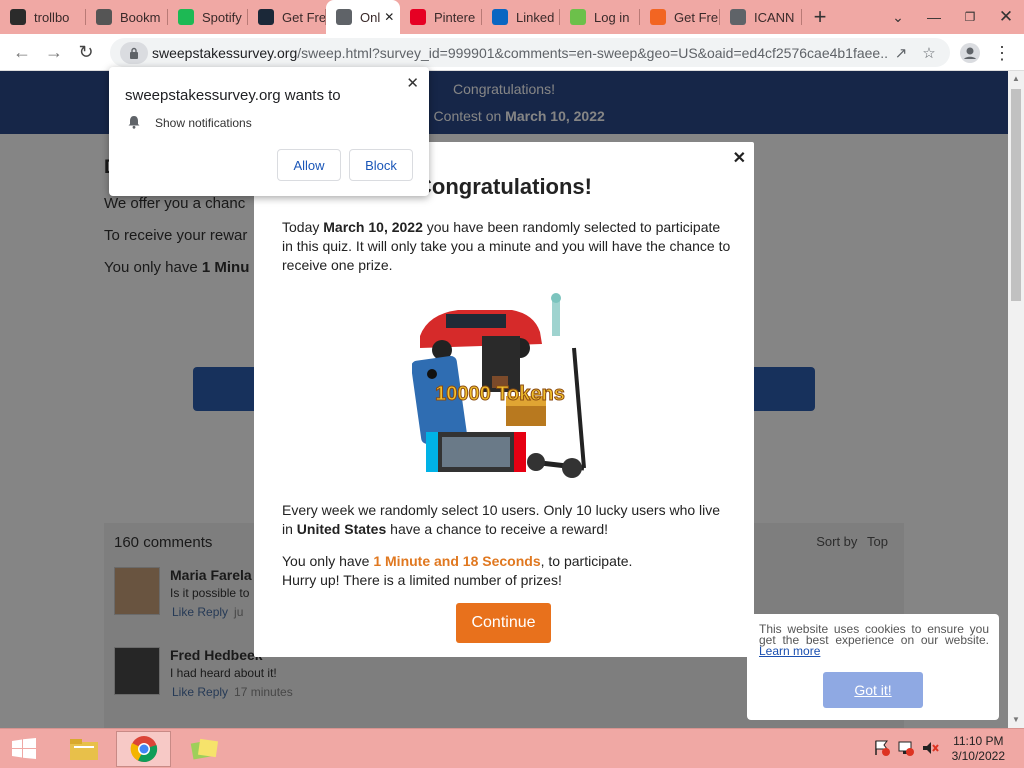 This screenshot has height=768, width=1024. Describe the element at coordinates (203, 123) in the screenshot. I see `prompt-permission-label: Show notifications` at that location.